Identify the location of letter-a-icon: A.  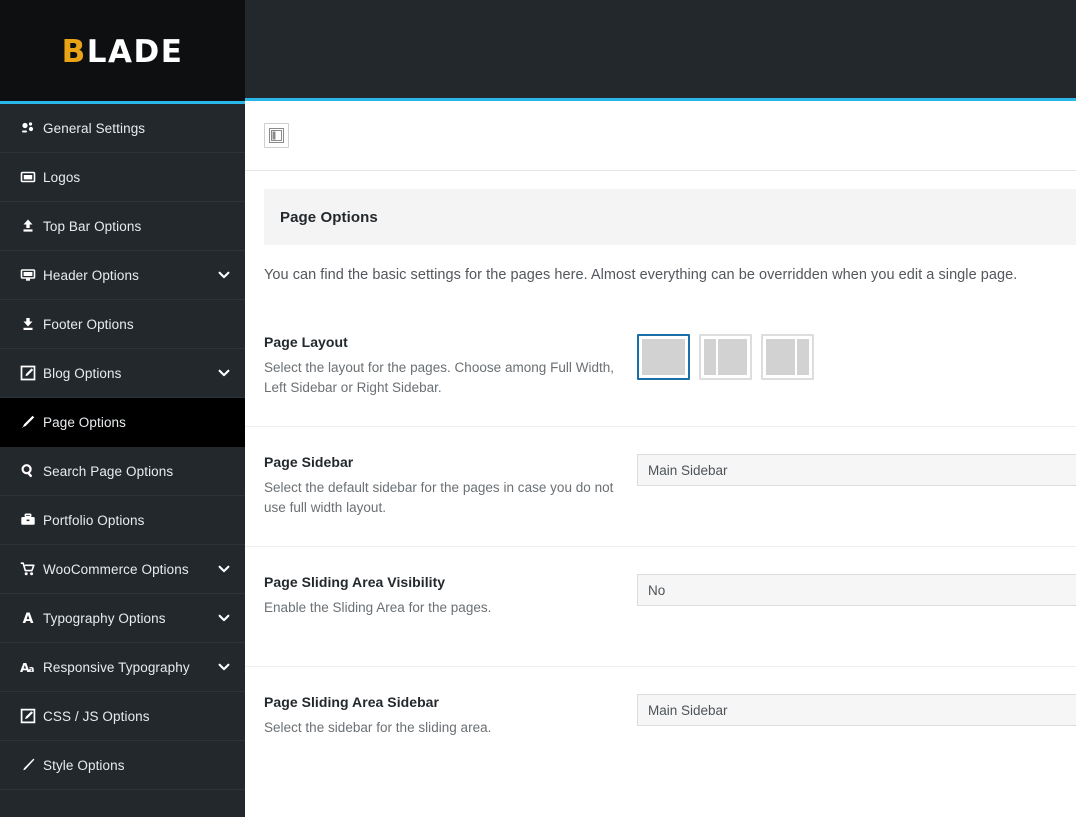
(28, 618).